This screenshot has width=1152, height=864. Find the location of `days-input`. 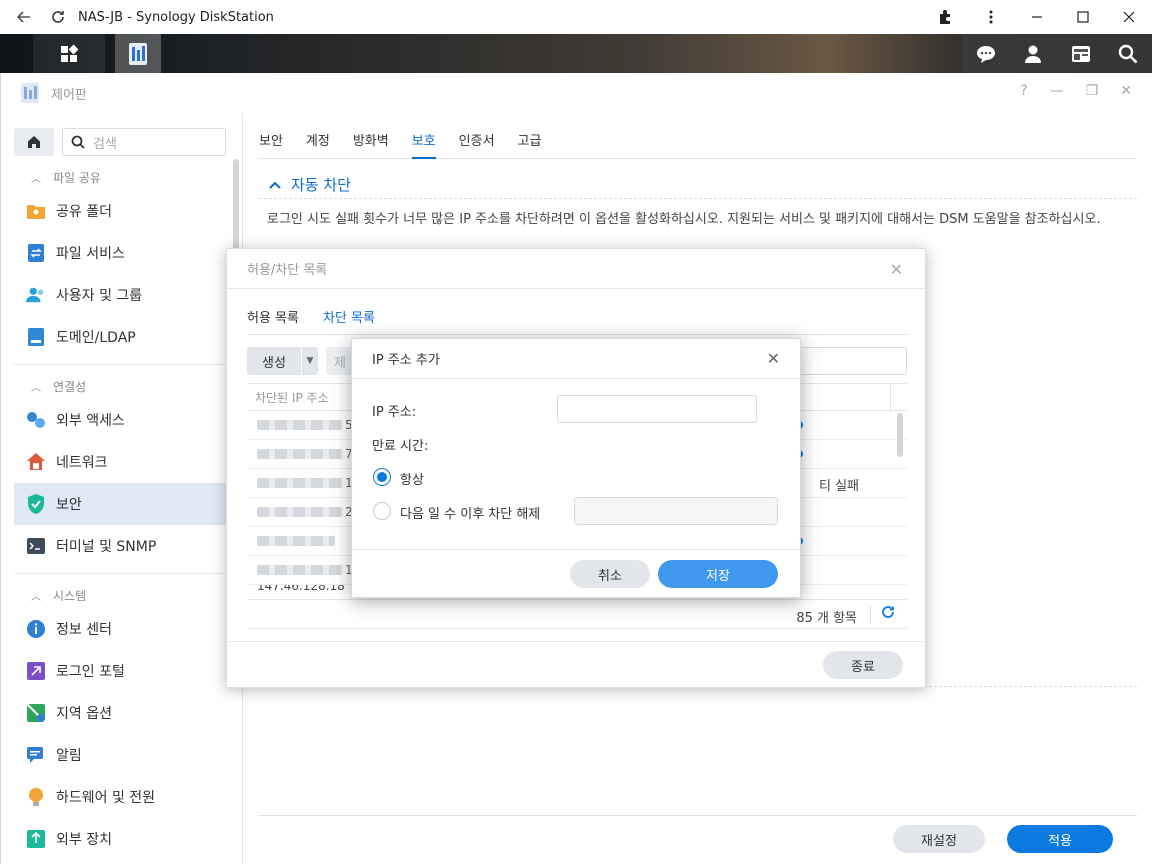

days-input is located at coordinates (676, 511).